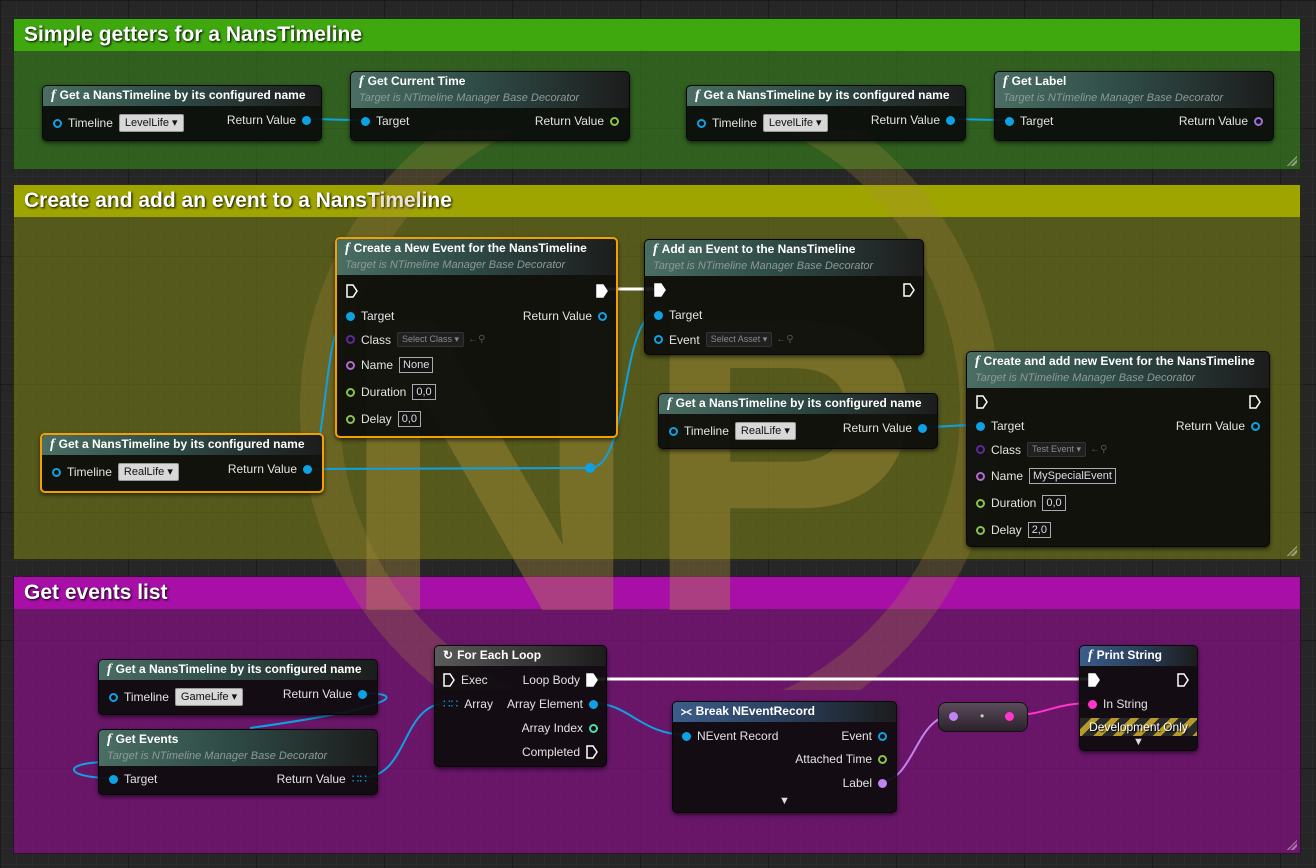 Image resolution: width=1316 pixels, height=868 pixels. What do you see at coordinates (1118, 704) in the screenshot?
I see `in-string-pin: In String` at bounding box center [1118, 704].